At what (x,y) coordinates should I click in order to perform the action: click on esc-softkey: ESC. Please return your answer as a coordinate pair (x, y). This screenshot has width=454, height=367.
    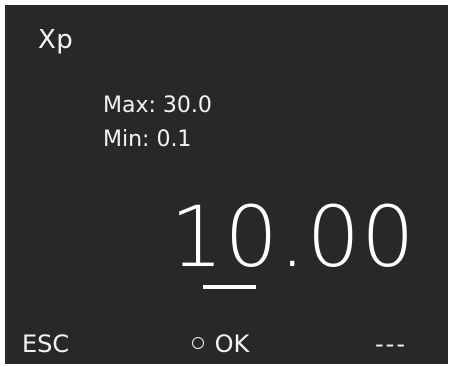
    Looking at the image, I should click on (45, 344).